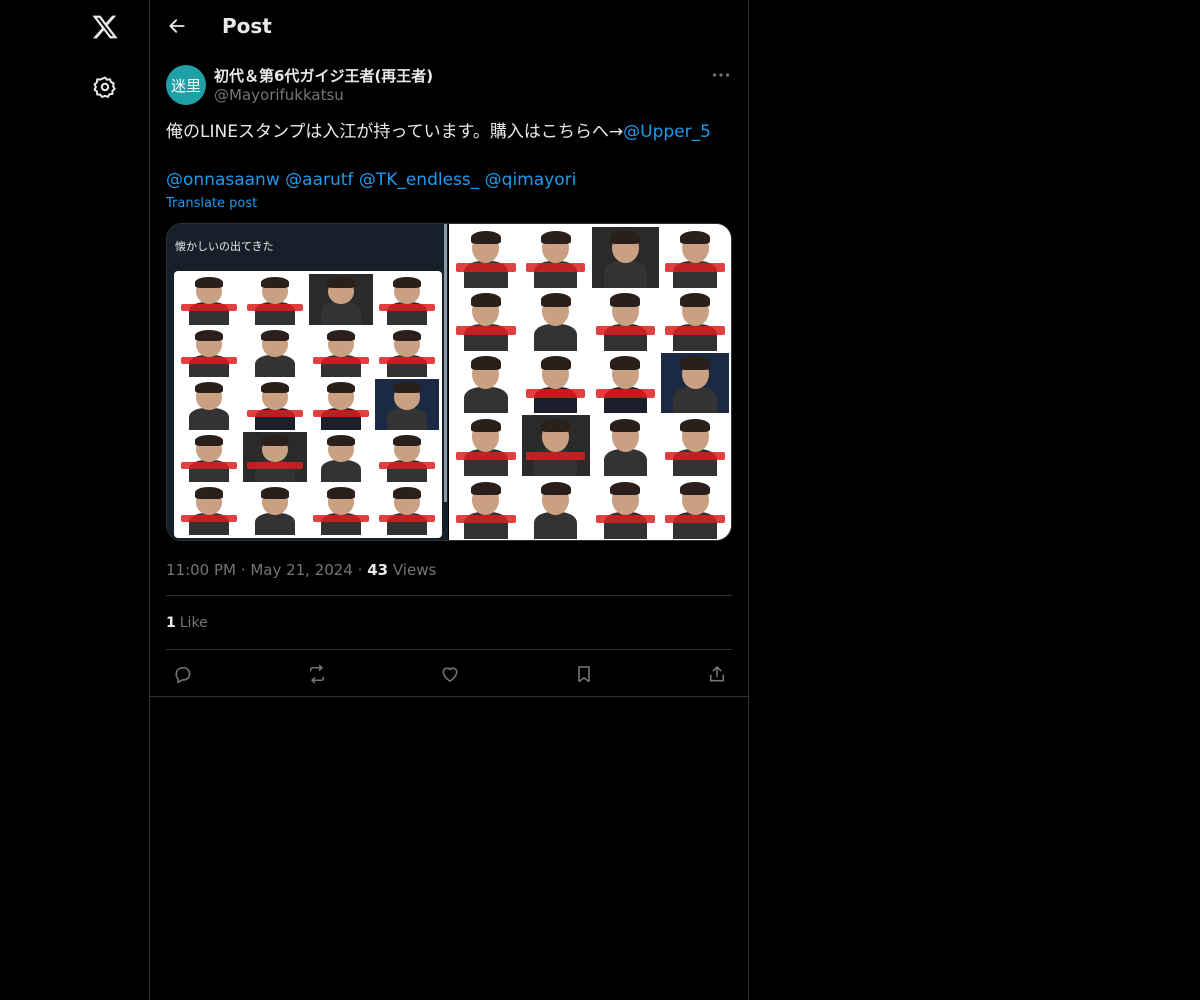  What do you see at coordinates (171, 622) in the screenshot?
I see `likes-count: 1` at bounding box center [171, 622].